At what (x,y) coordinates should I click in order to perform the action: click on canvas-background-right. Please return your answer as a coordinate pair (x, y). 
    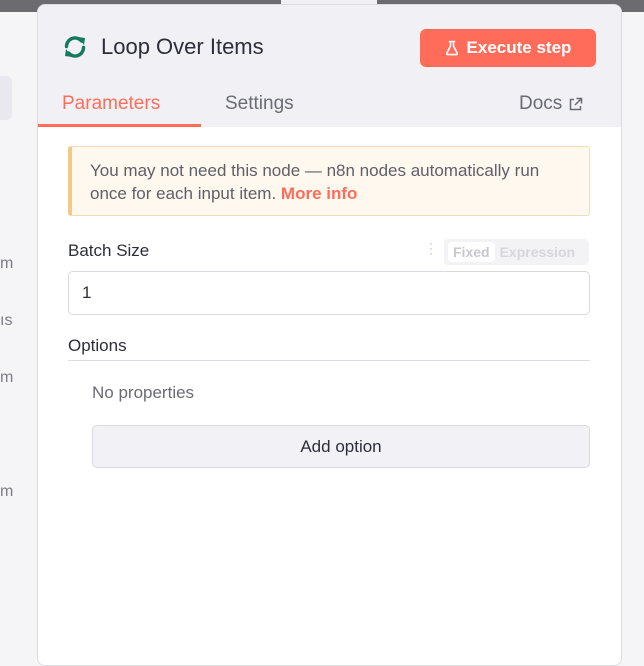
    Looking at the image, I should click on (632, 328).